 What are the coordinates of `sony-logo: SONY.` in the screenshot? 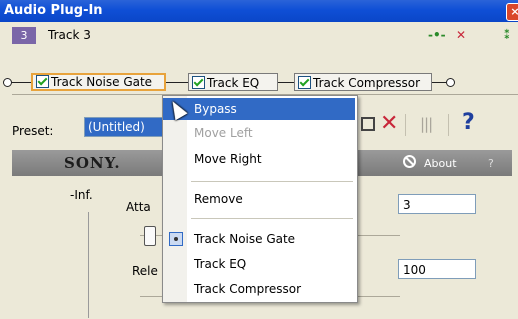 It's located at (92, 163).